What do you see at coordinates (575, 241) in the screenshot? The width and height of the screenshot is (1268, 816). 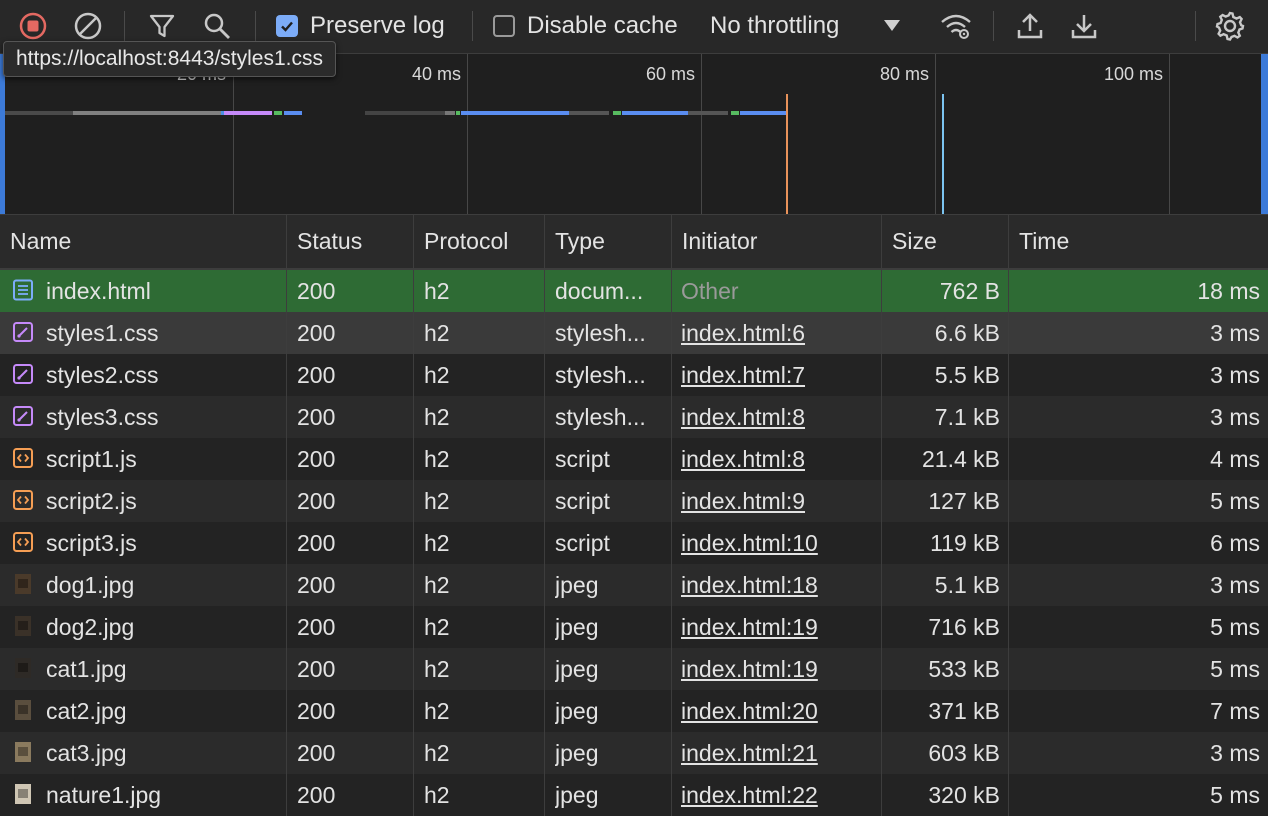 I see `column-header-type: Type` at bounding box center [575, 241].